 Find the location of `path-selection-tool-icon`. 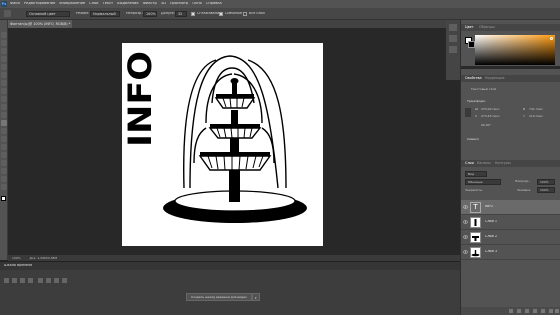

path-selection-tool-icon is located at coordinates (4, 163).